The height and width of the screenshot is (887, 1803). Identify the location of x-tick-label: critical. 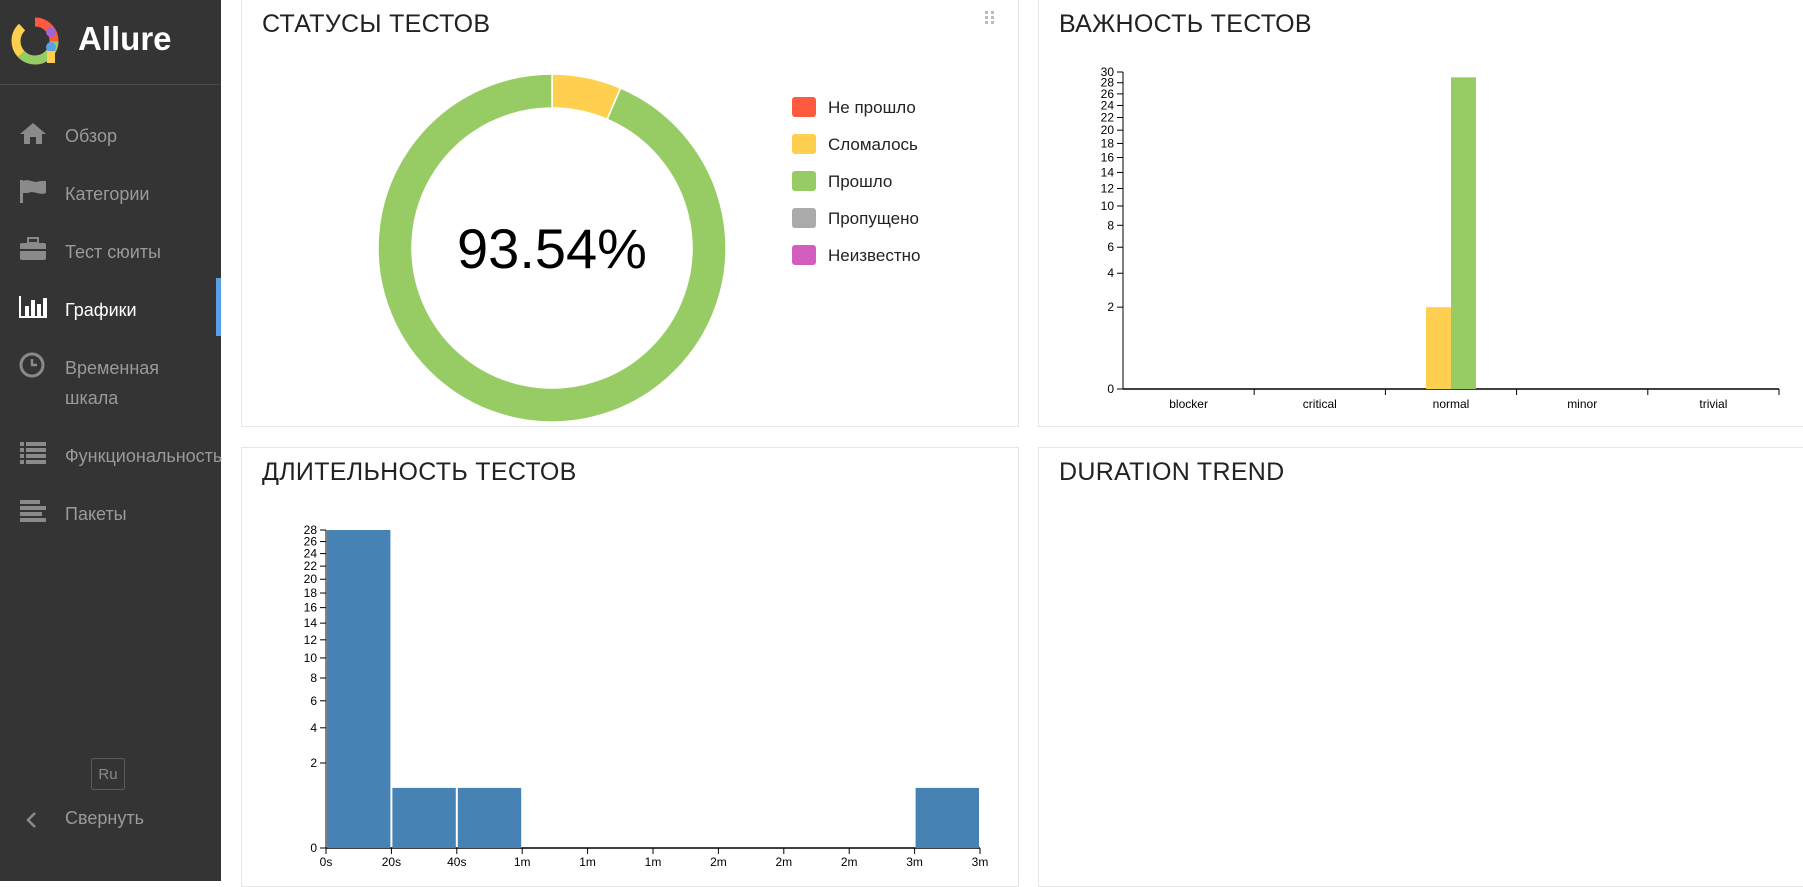
(1320, 404).